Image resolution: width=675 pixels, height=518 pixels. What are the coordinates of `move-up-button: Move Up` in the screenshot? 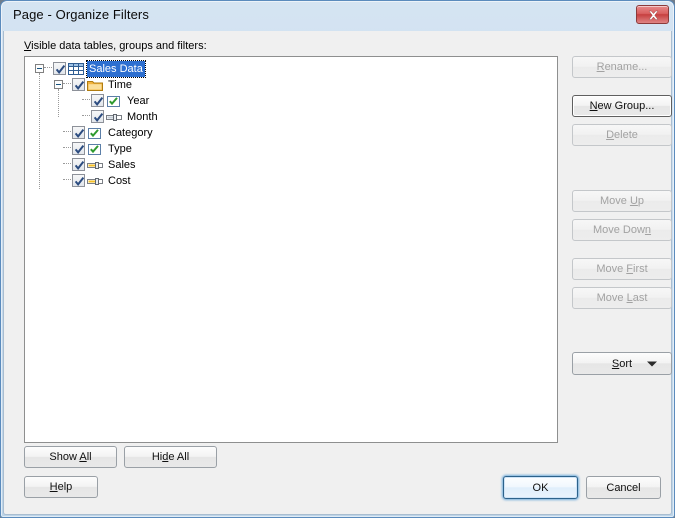 It's located at (622, 201).